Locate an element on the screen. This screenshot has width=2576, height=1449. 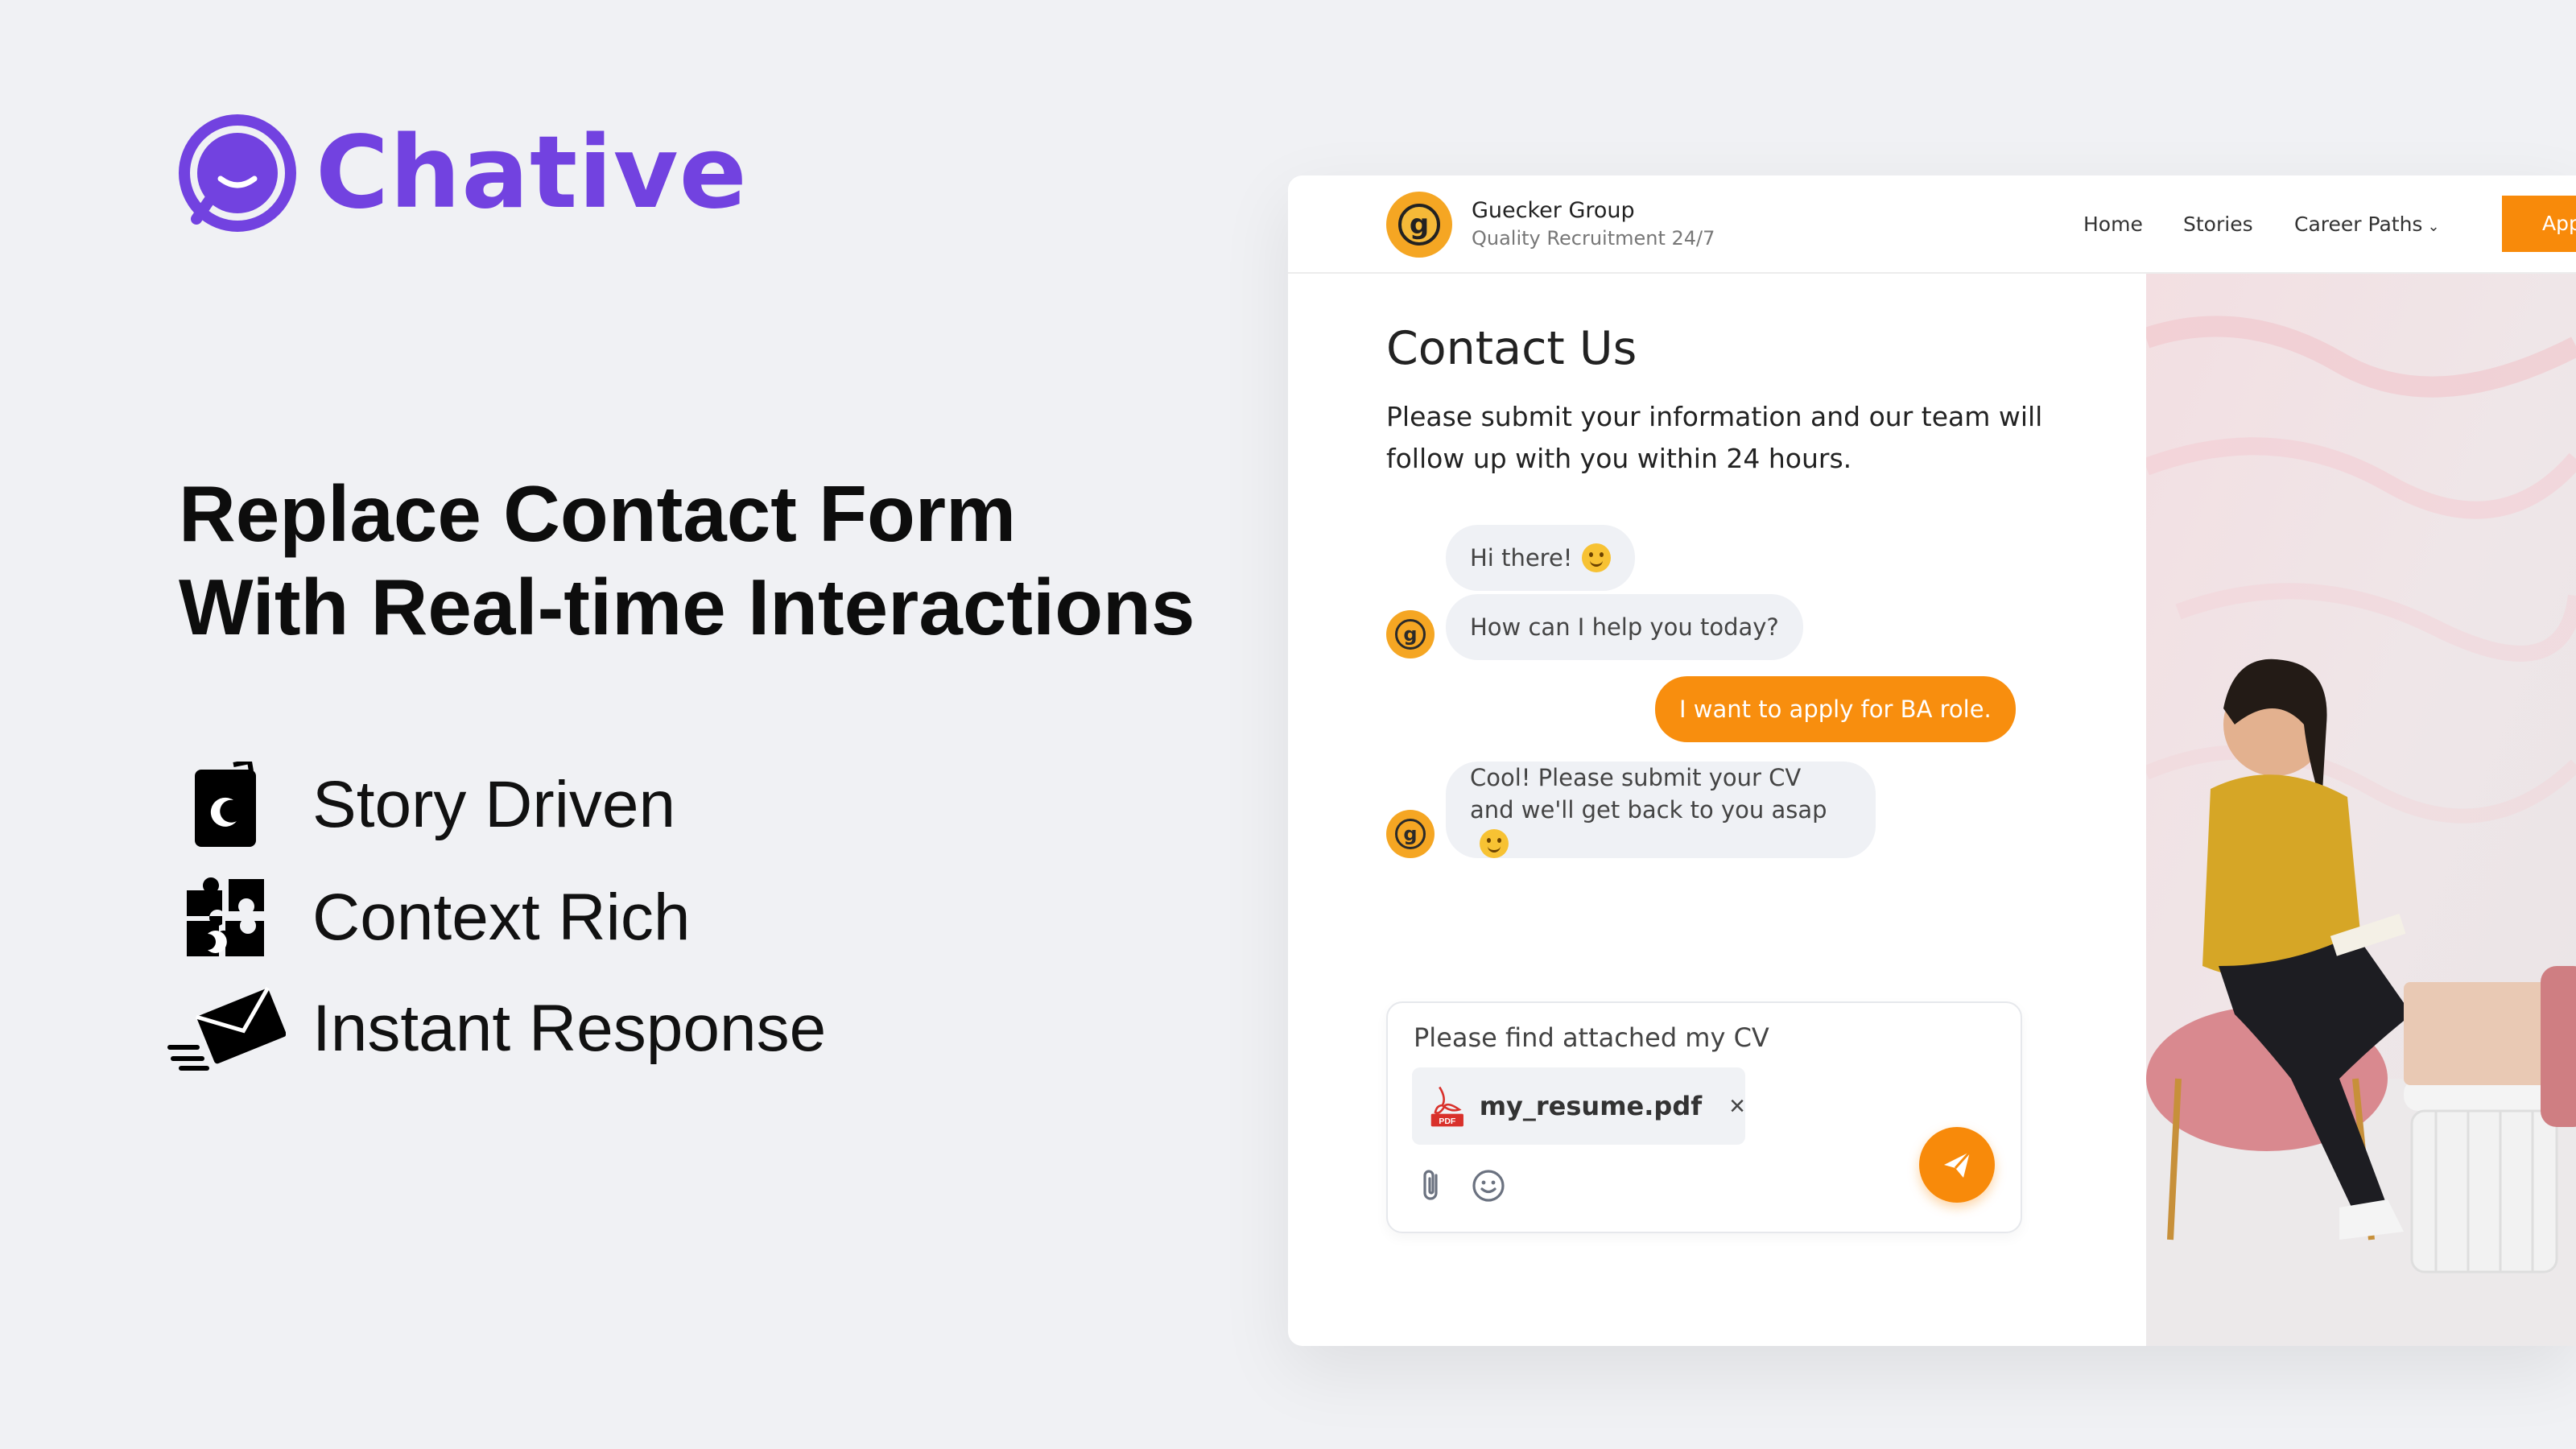
chevron-down-icon: ⌄ is located at coordinates (2433, 226).